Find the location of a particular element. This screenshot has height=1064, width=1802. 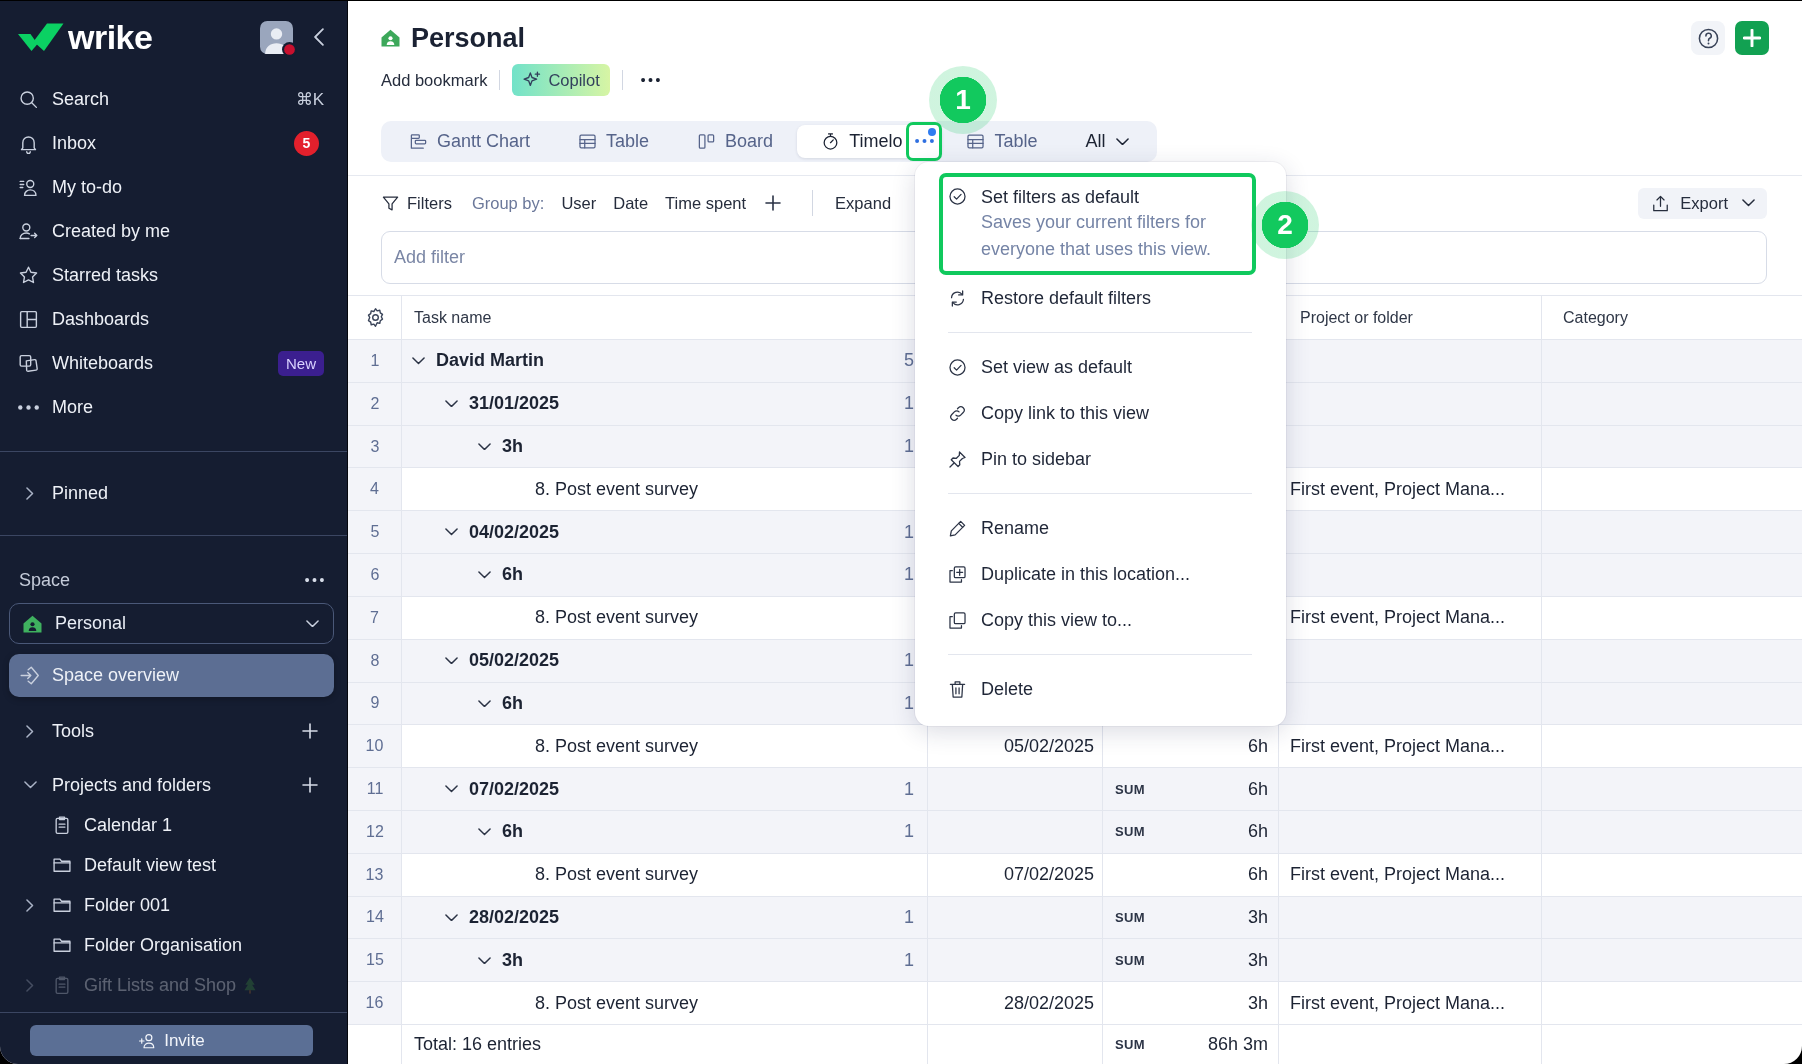

view-options-button is located at coordinates (924, 141).